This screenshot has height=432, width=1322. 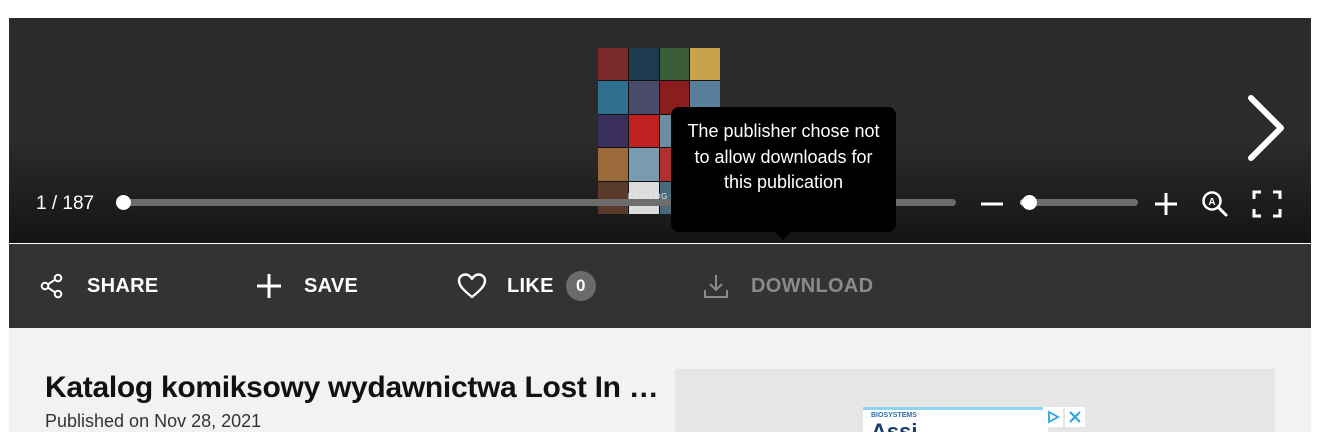 I want to click on save-label: SAVE, so click(x=331, y=285).